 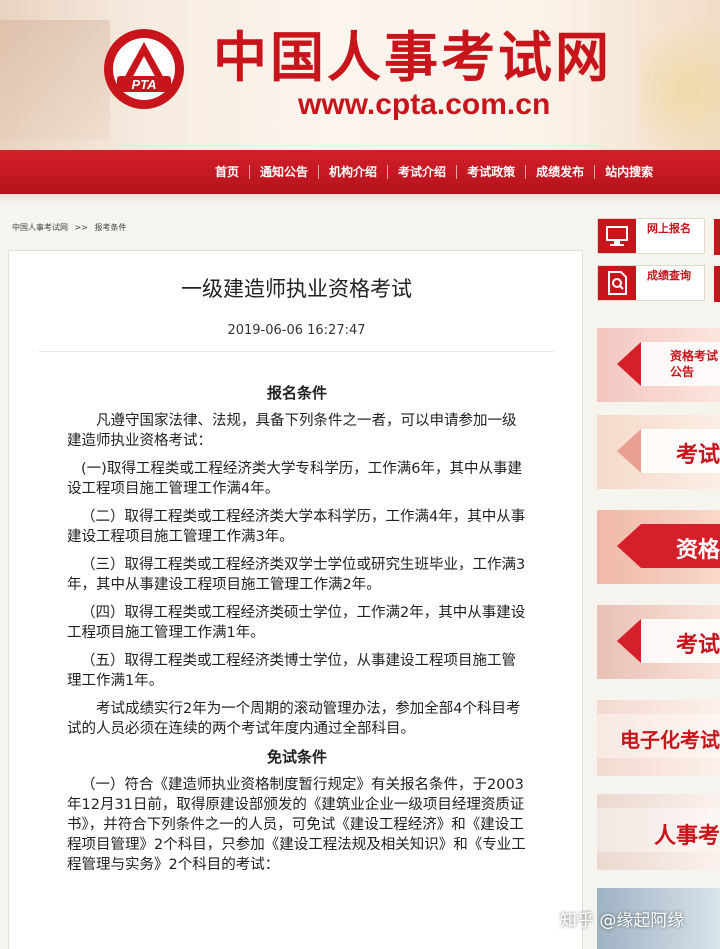 I want to click on site-url: www.cpta.com.cn, so click(x=424, y=105).